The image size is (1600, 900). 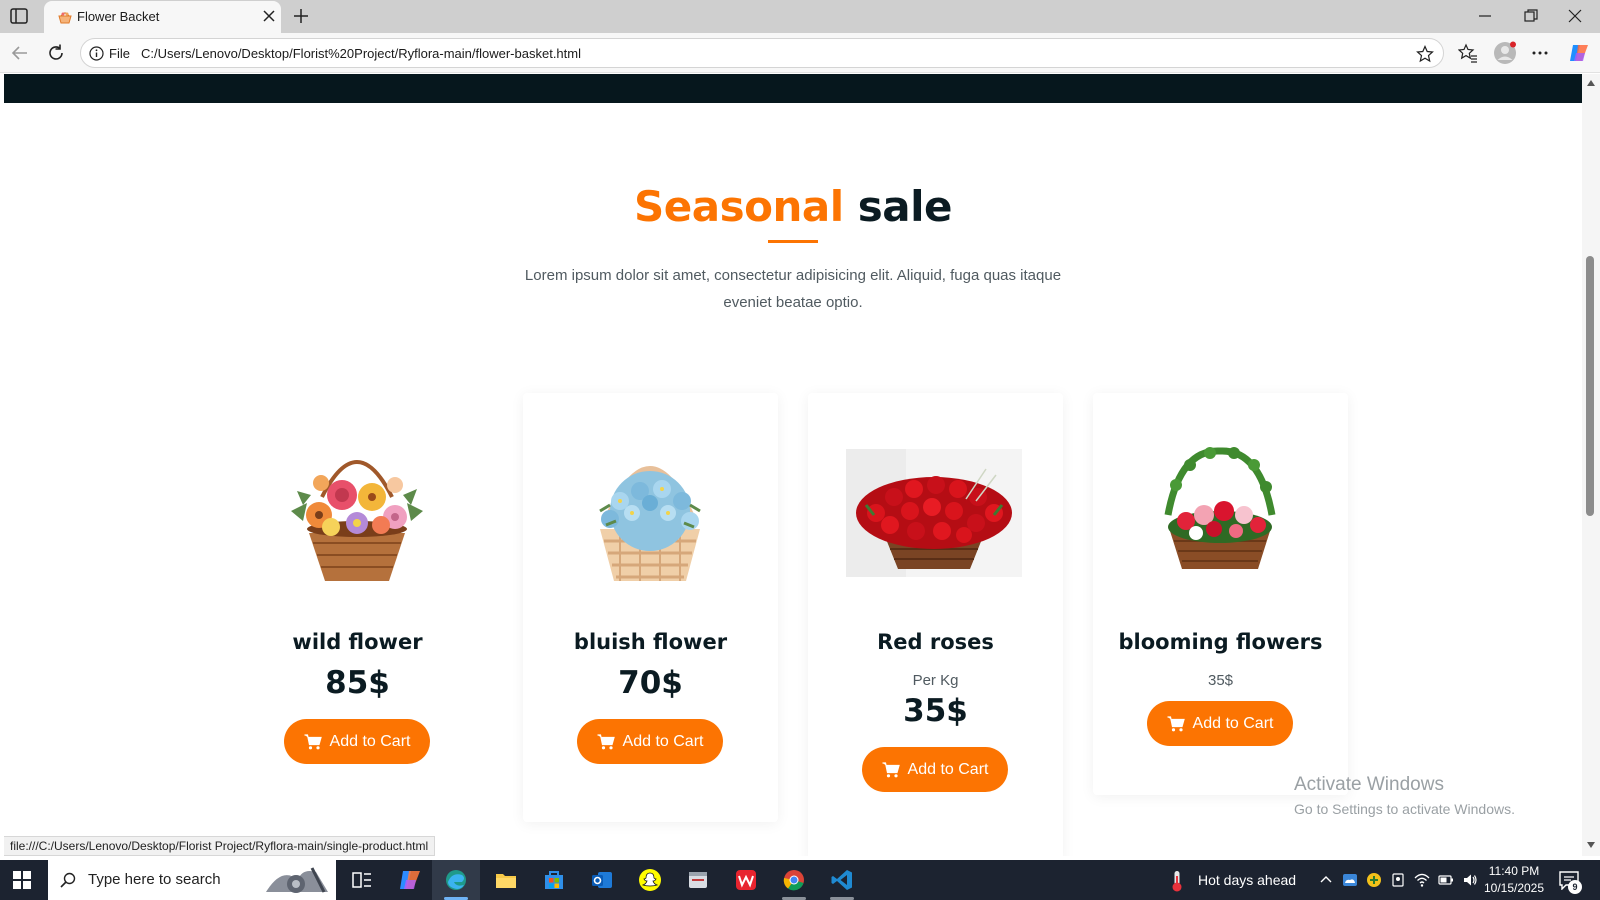 I want to click on profile-avatar-icon, so click(x=1505, y=53).